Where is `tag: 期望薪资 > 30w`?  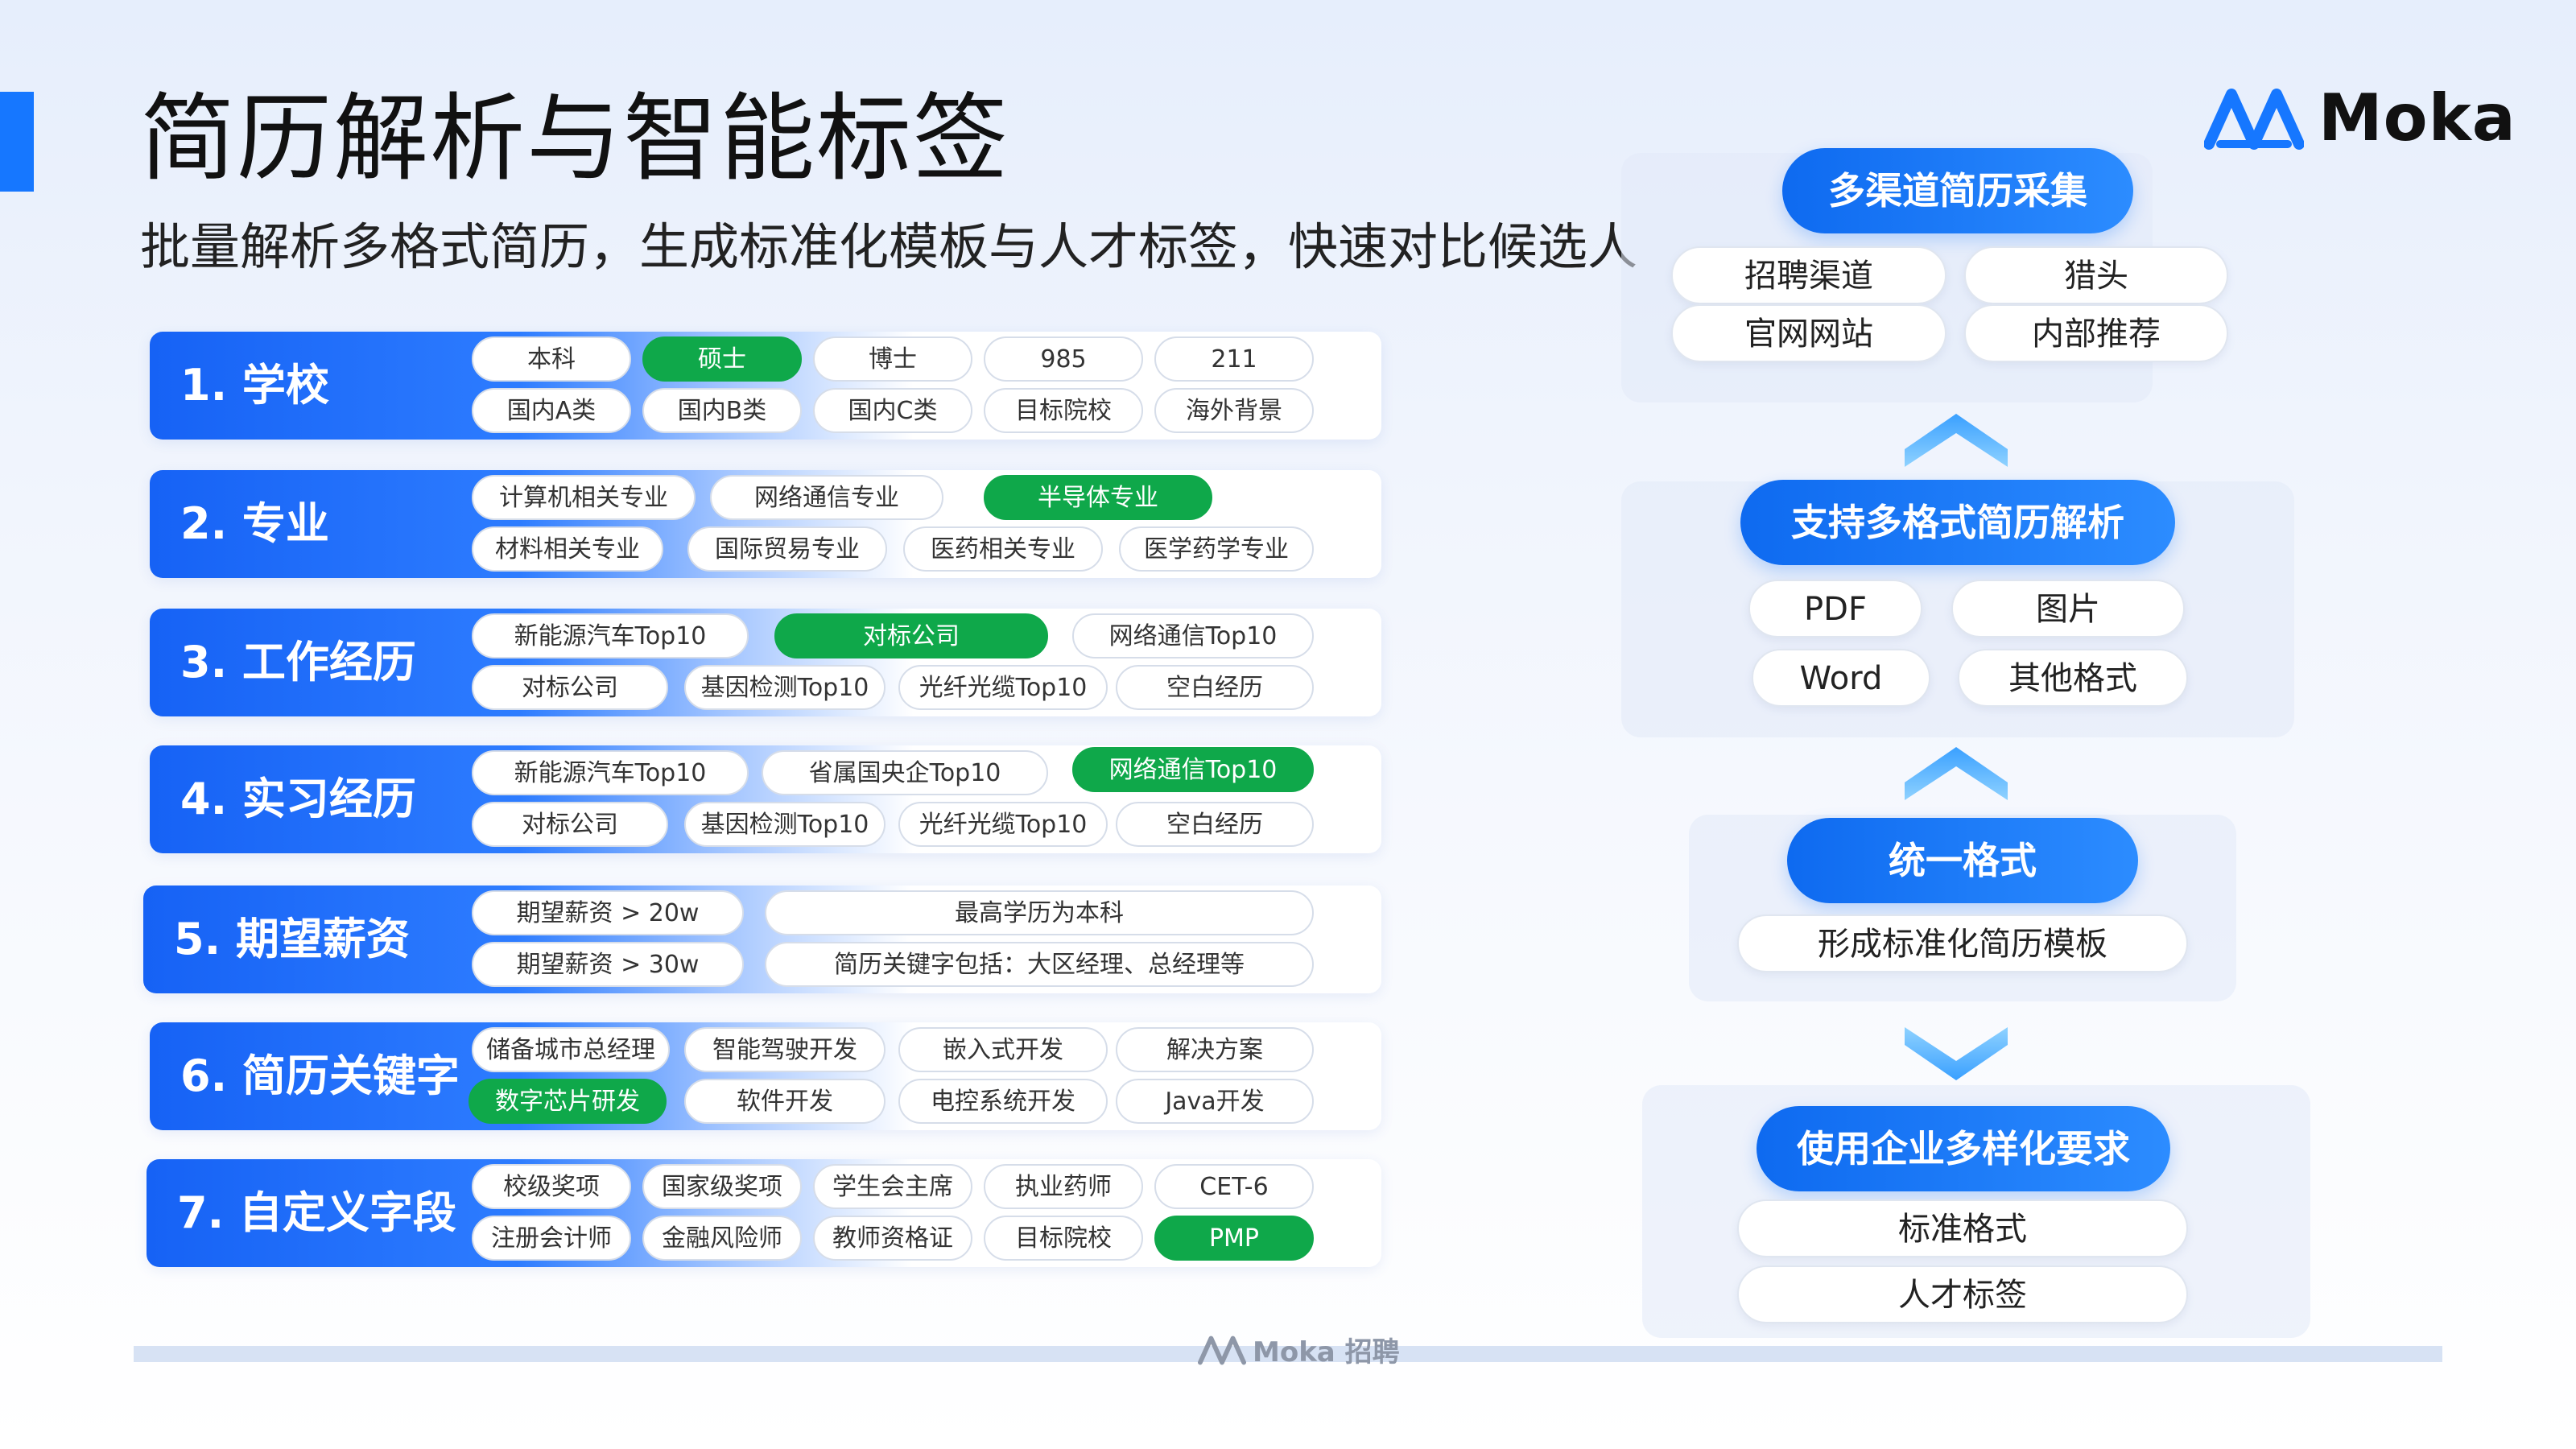 tag: 期望薪资 > 30w is located at coordinates (608, 965).